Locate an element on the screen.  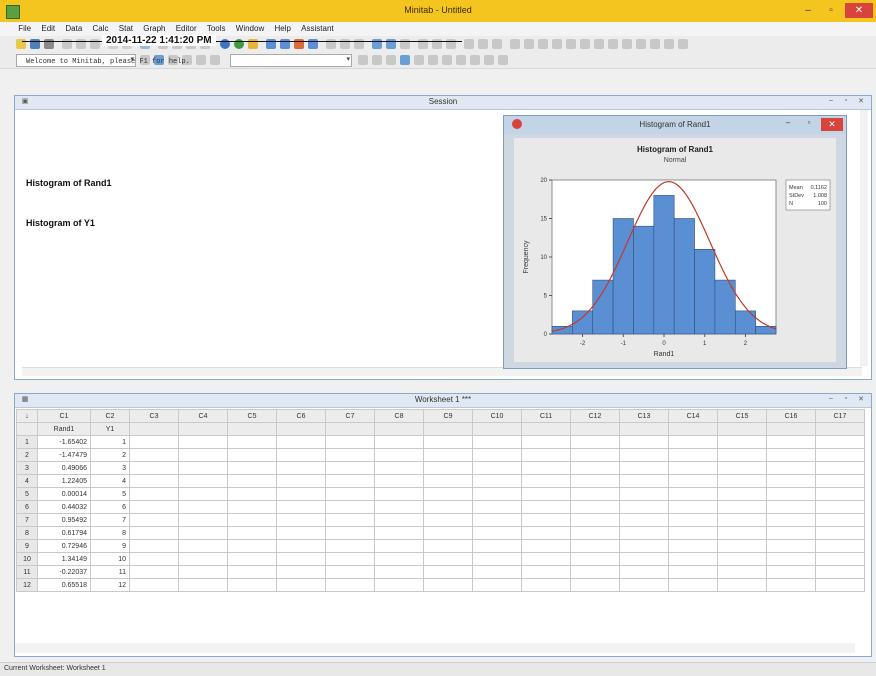
cell-y1: 9 is located at coordinates (110, 546).